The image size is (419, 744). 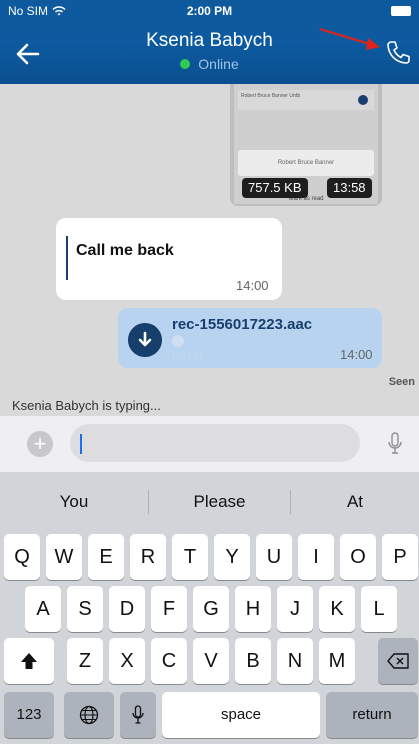 I want to click on status-bar: No SIM 2:00 PM, so click(x=209, y=11).